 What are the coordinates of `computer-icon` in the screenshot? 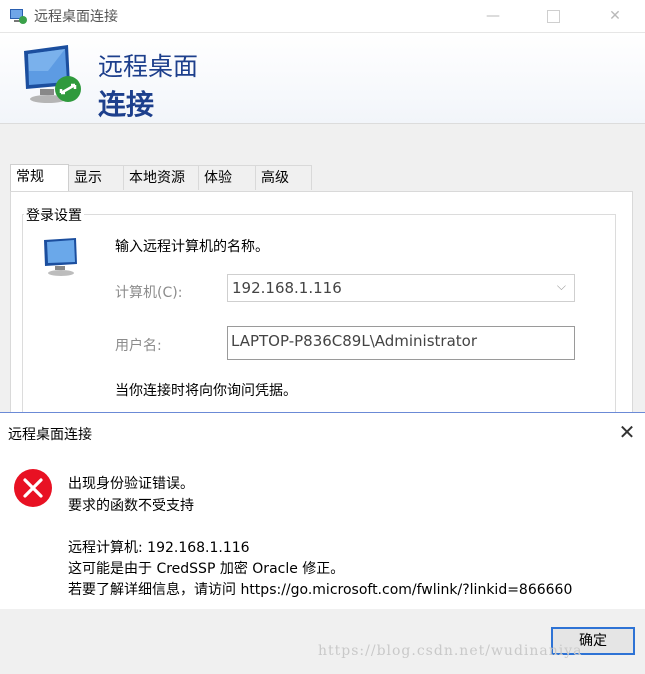 It's located at (60, 257).